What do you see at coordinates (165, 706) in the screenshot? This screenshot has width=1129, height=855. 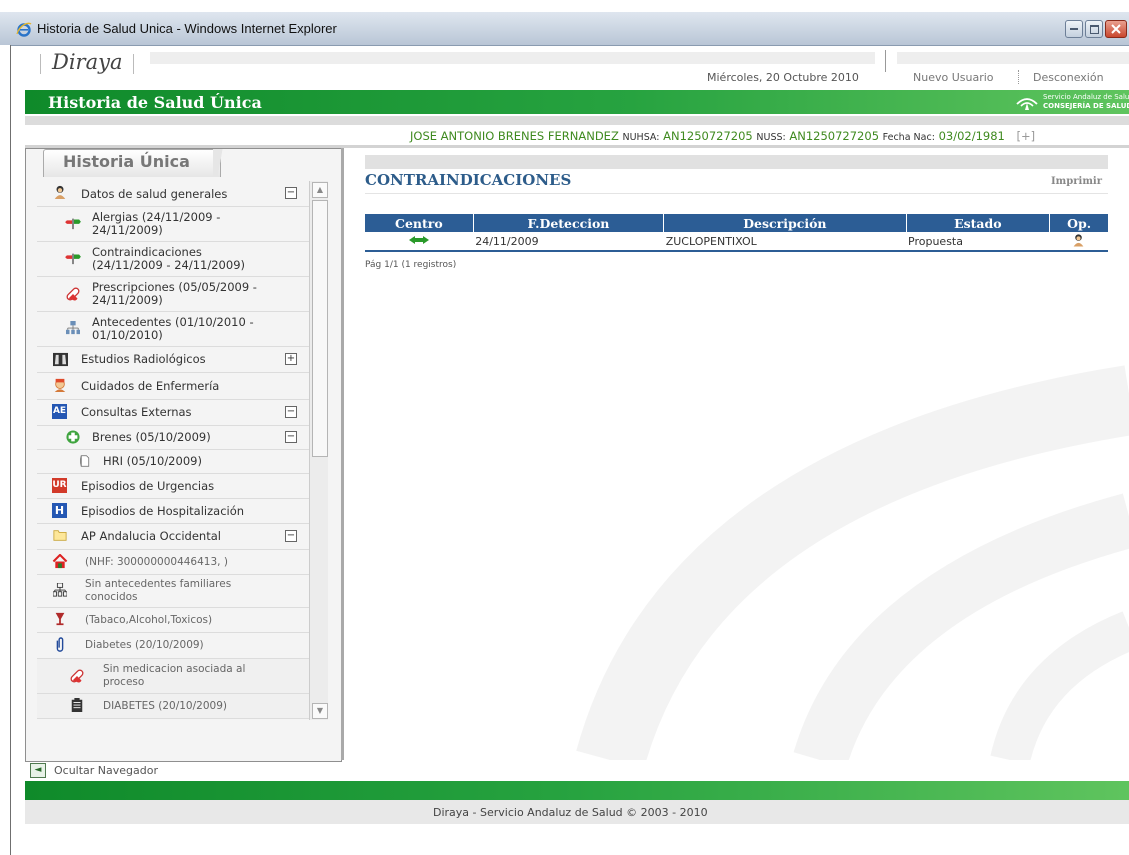 I see `tree-item-label: DIABETES (20/10/2009)` at bounding box center [165, 706].